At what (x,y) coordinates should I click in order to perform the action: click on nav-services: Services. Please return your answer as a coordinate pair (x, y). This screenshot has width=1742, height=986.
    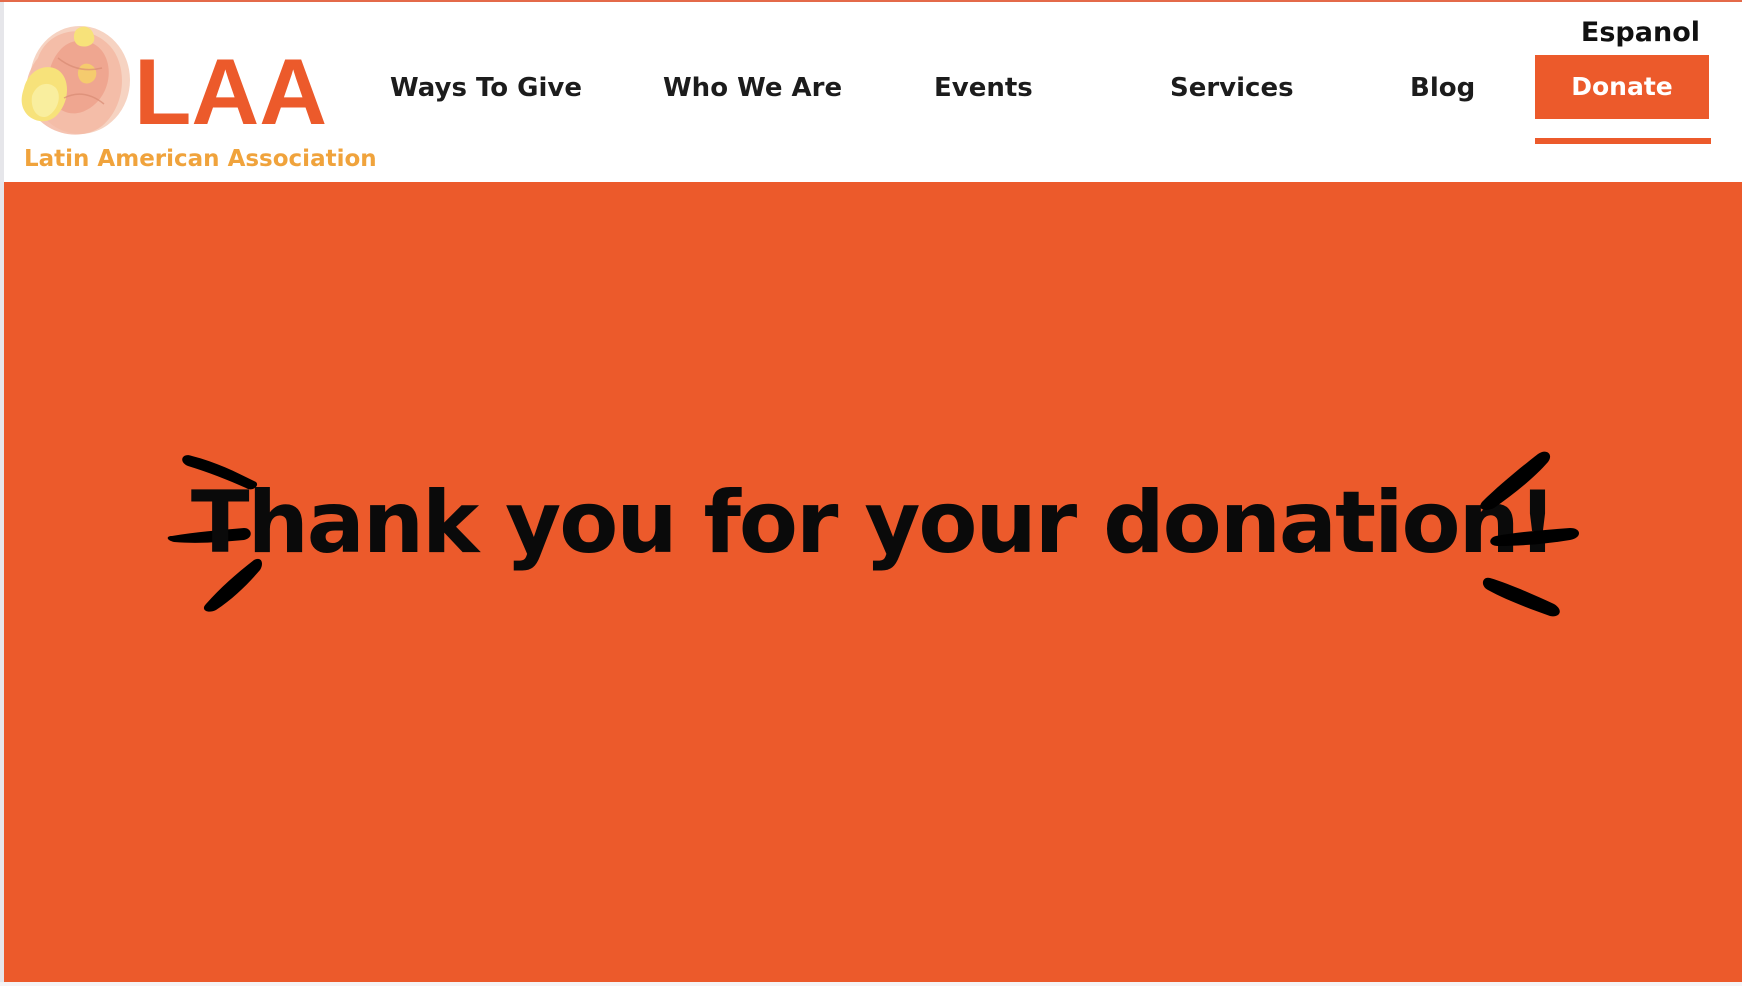
    Looking at the image, I should click on (1232, 88).